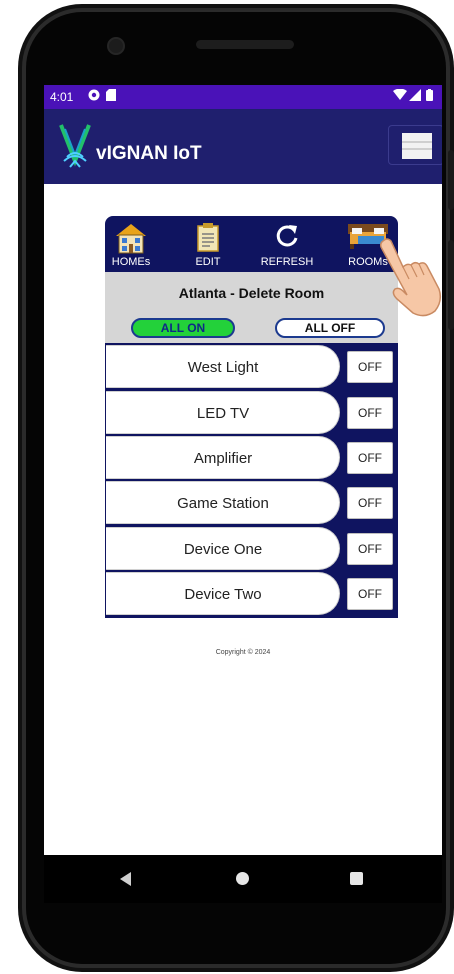  What do you see at coordinates (245, 44) in the screenshot?
I see `earpiece-speaker` at bounding box center [245, 44].